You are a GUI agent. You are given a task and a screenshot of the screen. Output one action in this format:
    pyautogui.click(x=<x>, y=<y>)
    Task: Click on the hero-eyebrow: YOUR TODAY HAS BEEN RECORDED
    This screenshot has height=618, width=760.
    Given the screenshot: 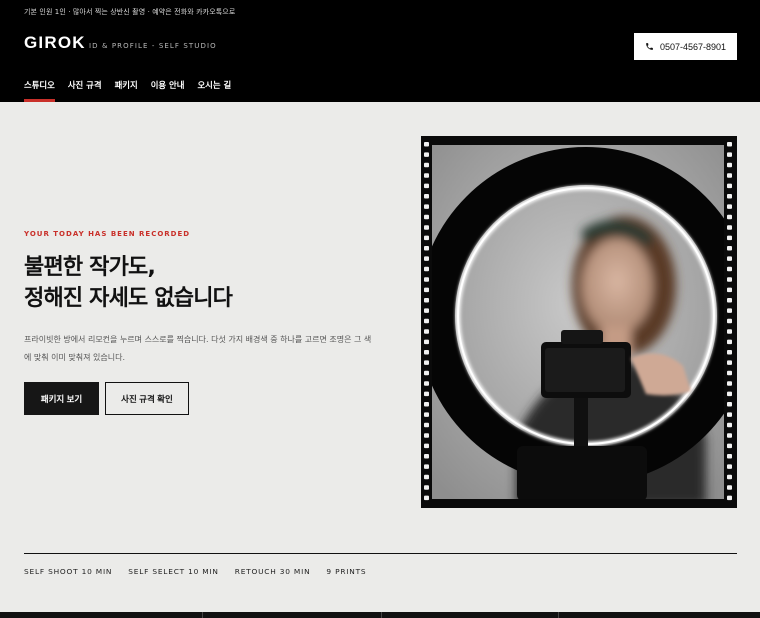 What is the action you would take?
    pyautogui.click(x=107, y=234)
    